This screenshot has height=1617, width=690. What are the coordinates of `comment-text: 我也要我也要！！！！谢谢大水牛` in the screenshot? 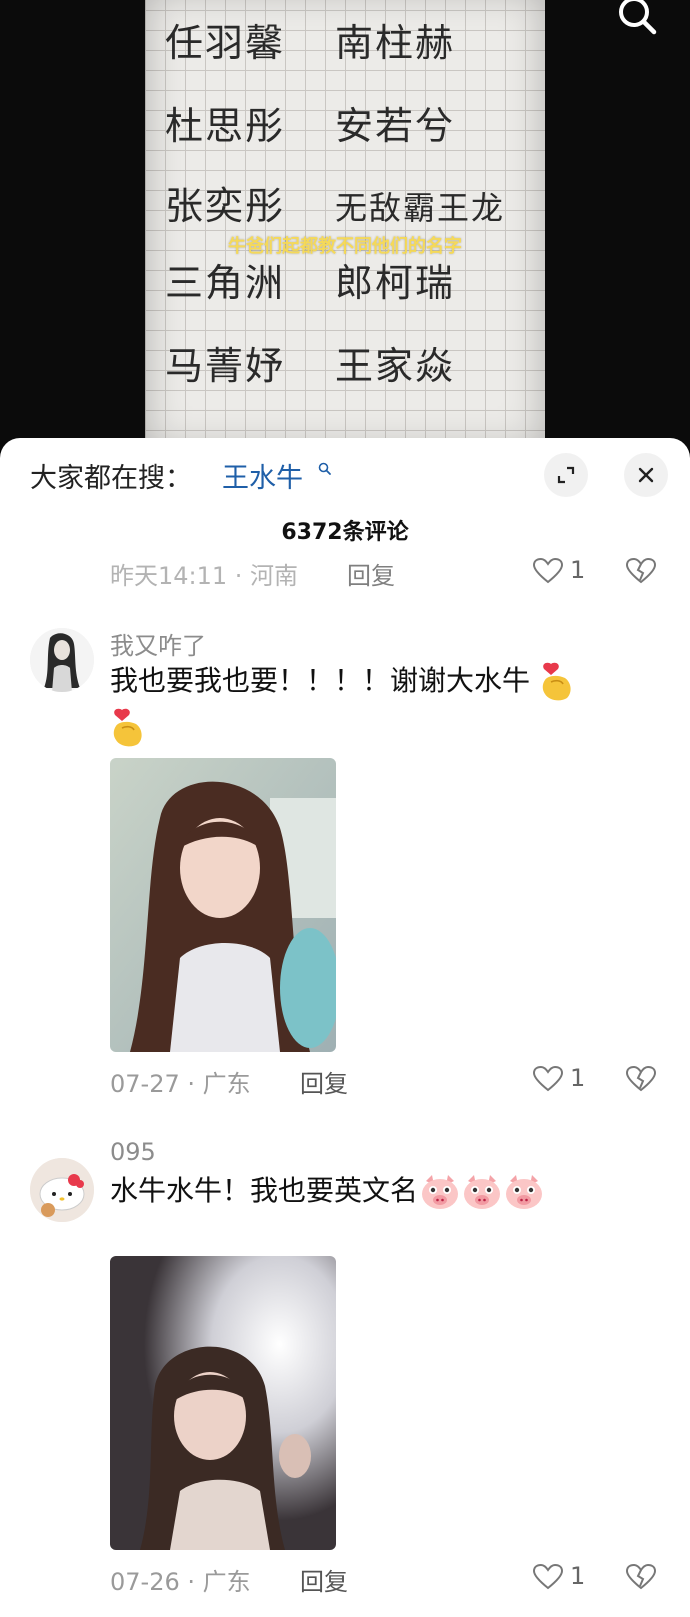 It's located at (390, 704).